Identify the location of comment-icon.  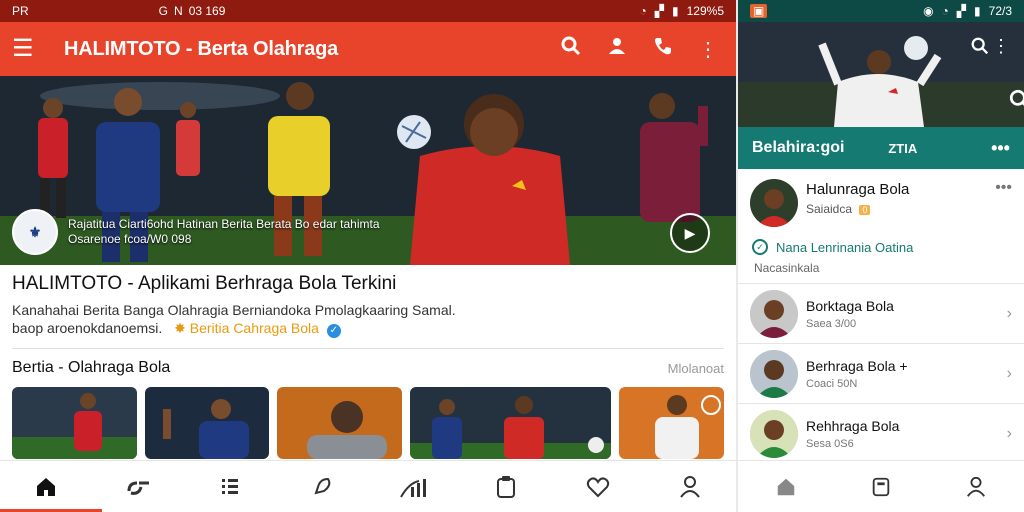
(322, 487).